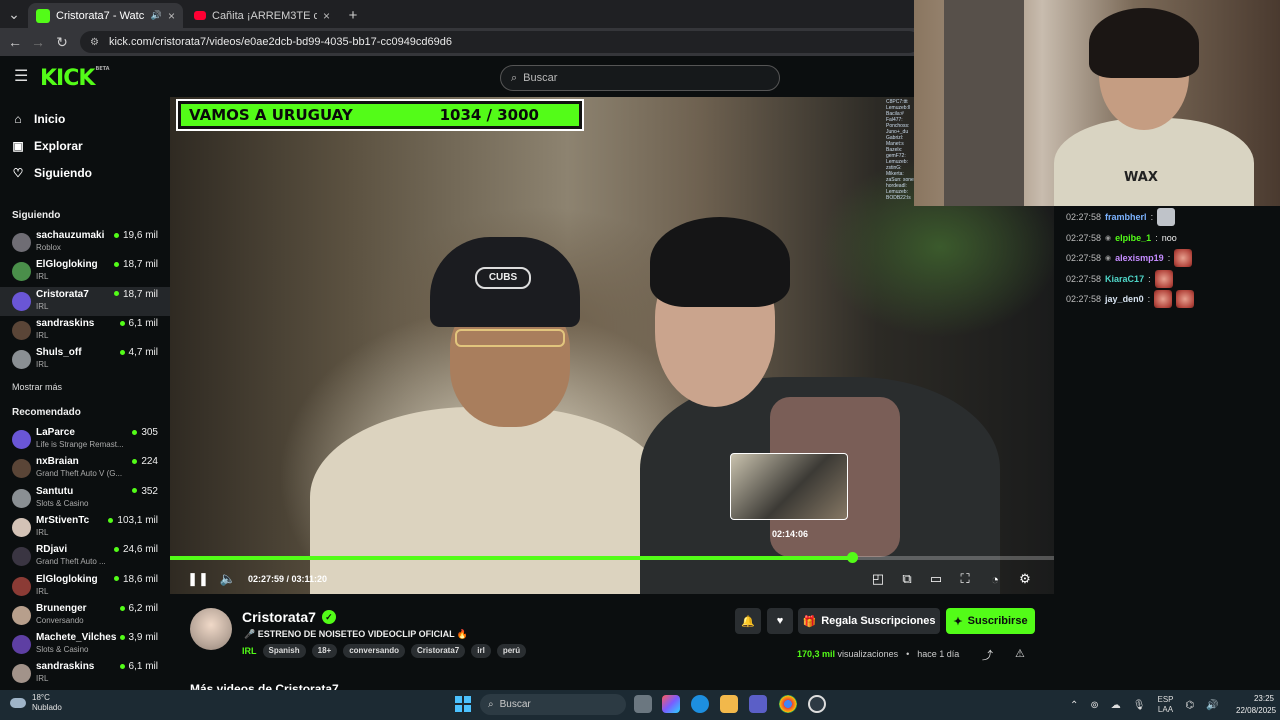  I want to click on notification-bell-icon: 🔔, so click(748, 621).